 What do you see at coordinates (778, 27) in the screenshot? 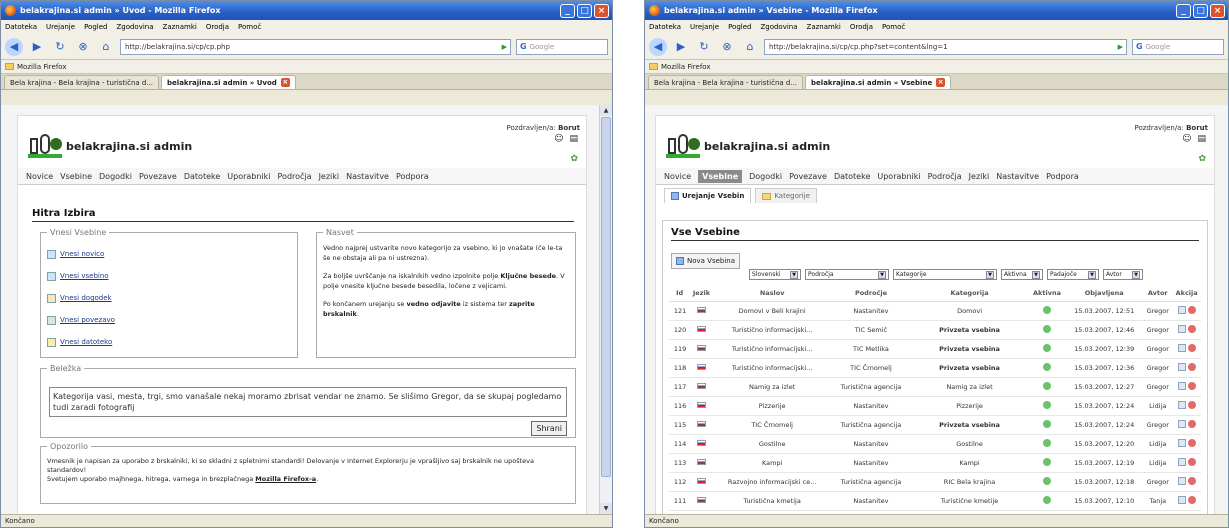
I see `menu-item-zgodovina: Zgodovina` at bounding box center [778, 27].